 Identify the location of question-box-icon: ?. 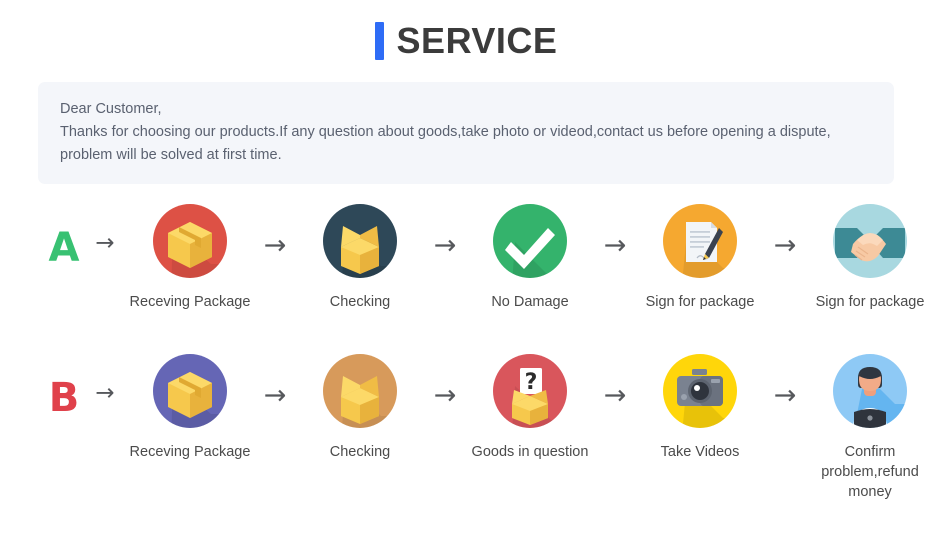
(530, 391).